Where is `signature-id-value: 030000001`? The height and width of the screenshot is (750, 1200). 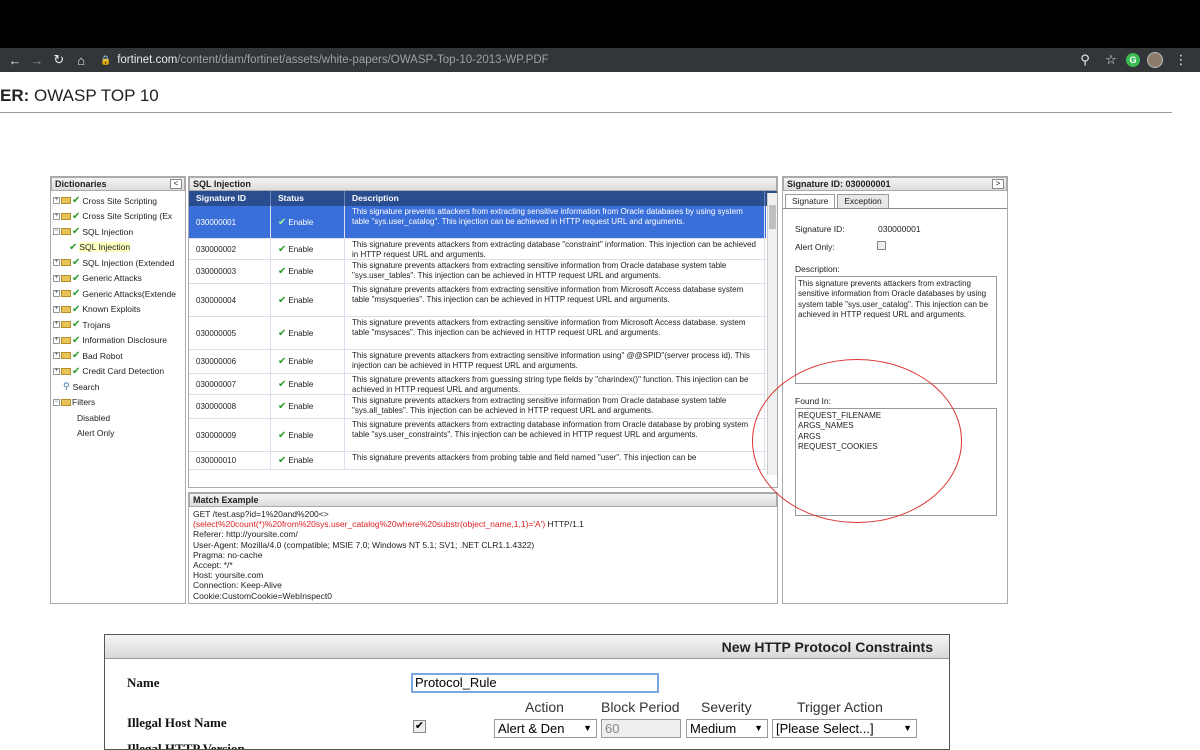
signature-id-value: 030000001 is located at coordinates (899, 229).